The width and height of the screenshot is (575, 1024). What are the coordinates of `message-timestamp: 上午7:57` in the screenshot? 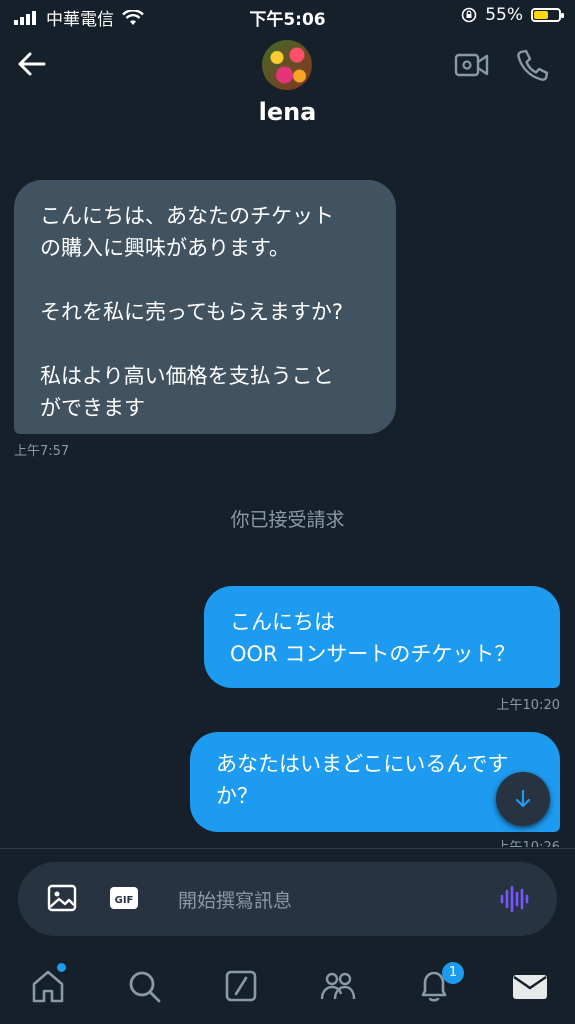 It's located at (42, 451).